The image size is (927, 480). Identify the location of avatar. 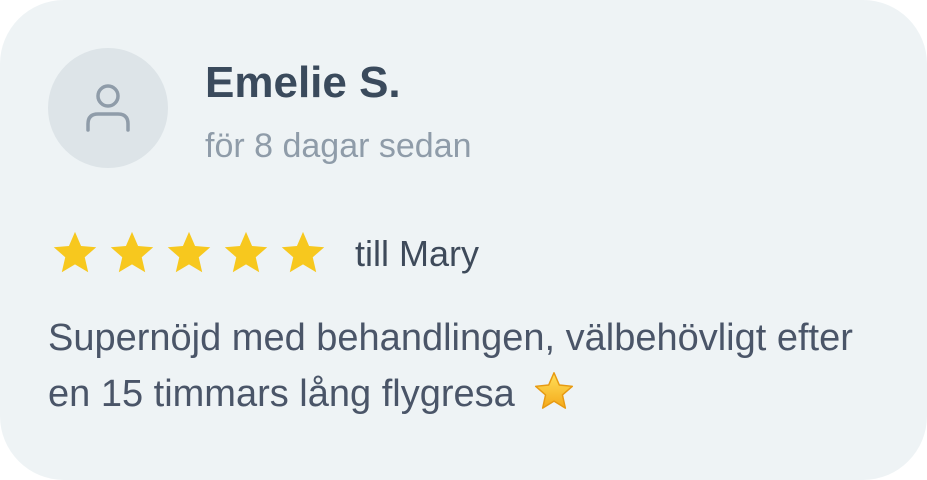
(108, 108).